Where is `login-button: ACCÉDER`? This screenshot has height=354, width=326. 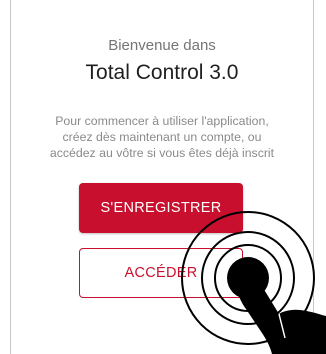
login-button: ACCÉDER is located at coordinates (161, 273).